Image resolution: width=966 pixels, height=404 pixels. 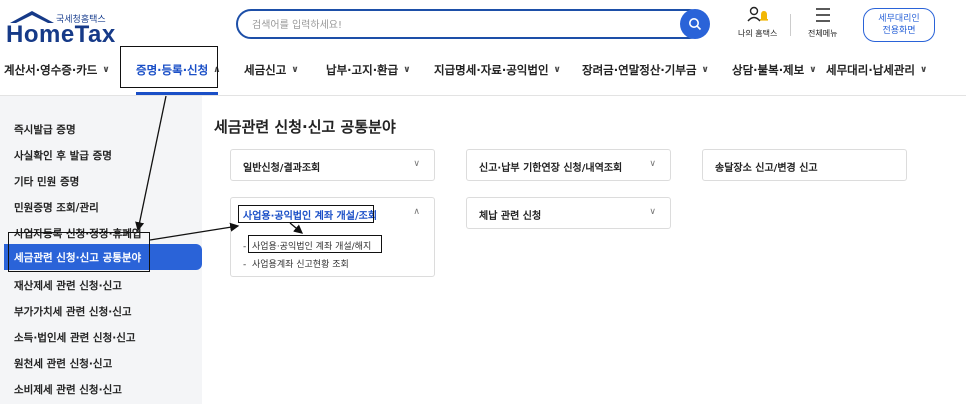 What do you see at coordinates (899, 25) in the screenshot?
I see `tax-agent-screen-button: 세무대리인 전용화면` at bounding box center [899, 25].